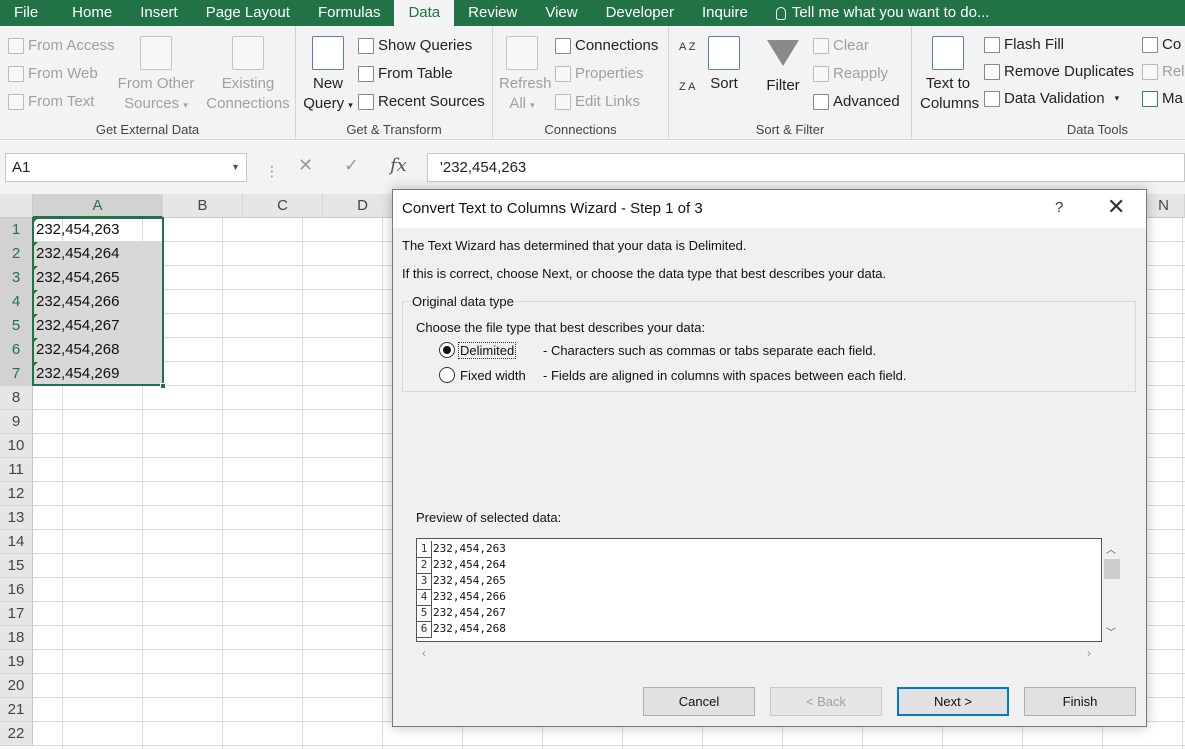 Image resolution: width=1185 pixels, height=749 pixels. I want to click on cell-a1: 232,454,263, so click(98, 230).